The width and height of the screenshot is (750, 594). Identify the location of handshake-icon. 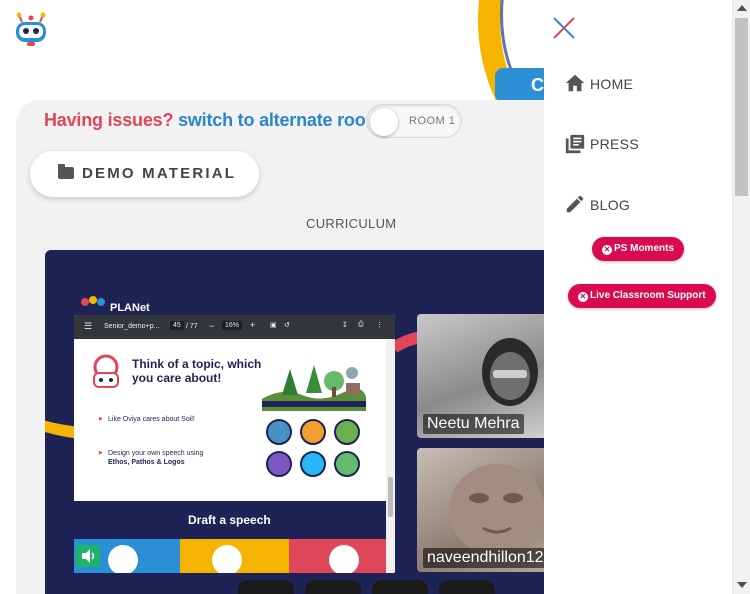
(123, 559).